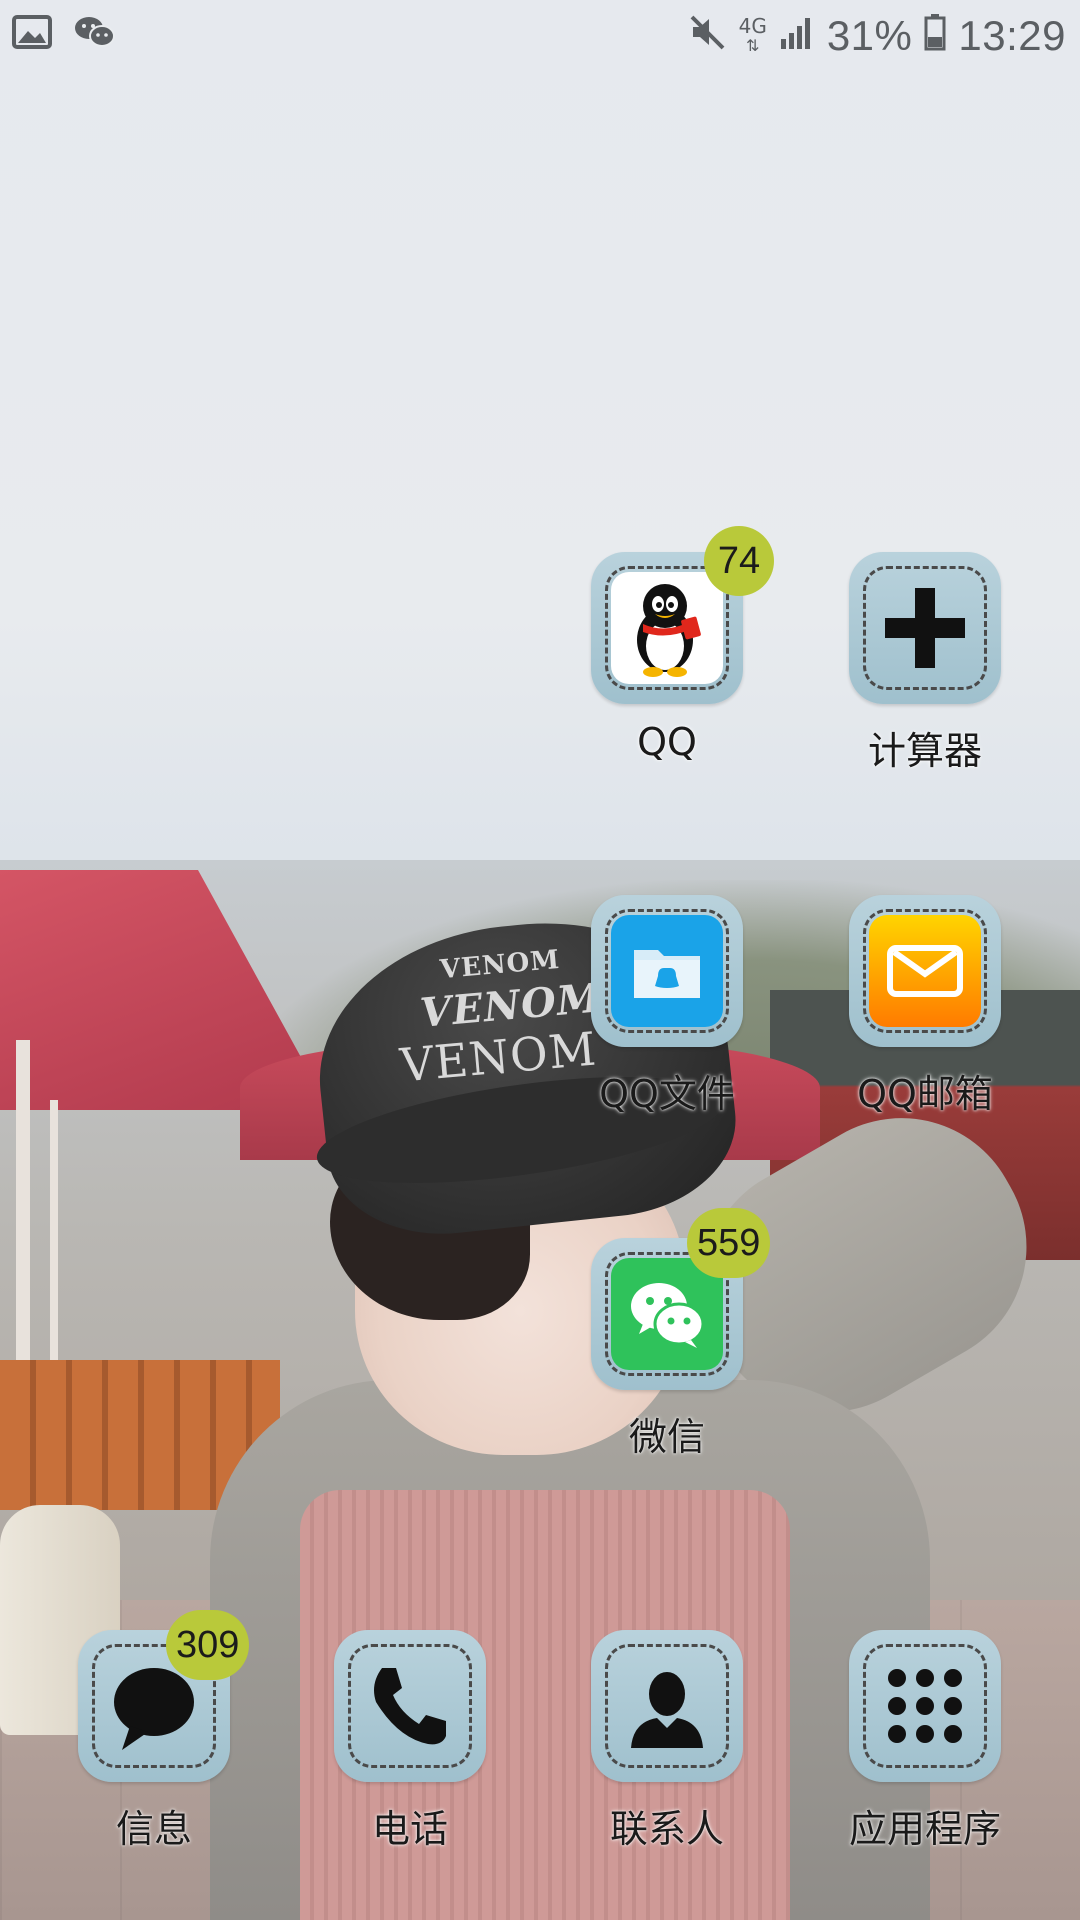  I want to click on app-qq: 74 QQ, so click(670, 645).